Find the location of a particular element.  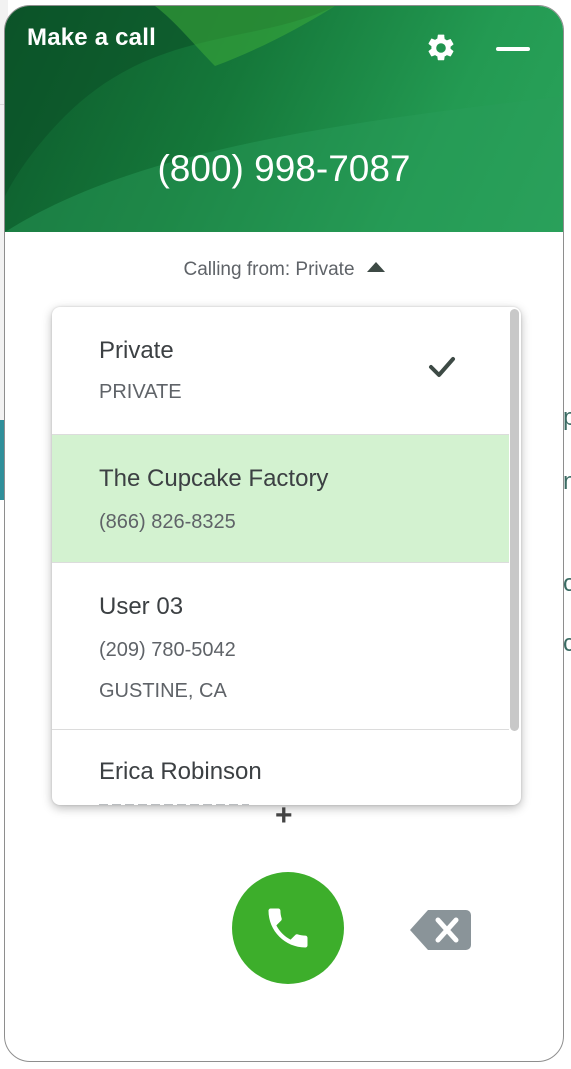

option-detail: PRIVATE is located at coordinates (140, 392).